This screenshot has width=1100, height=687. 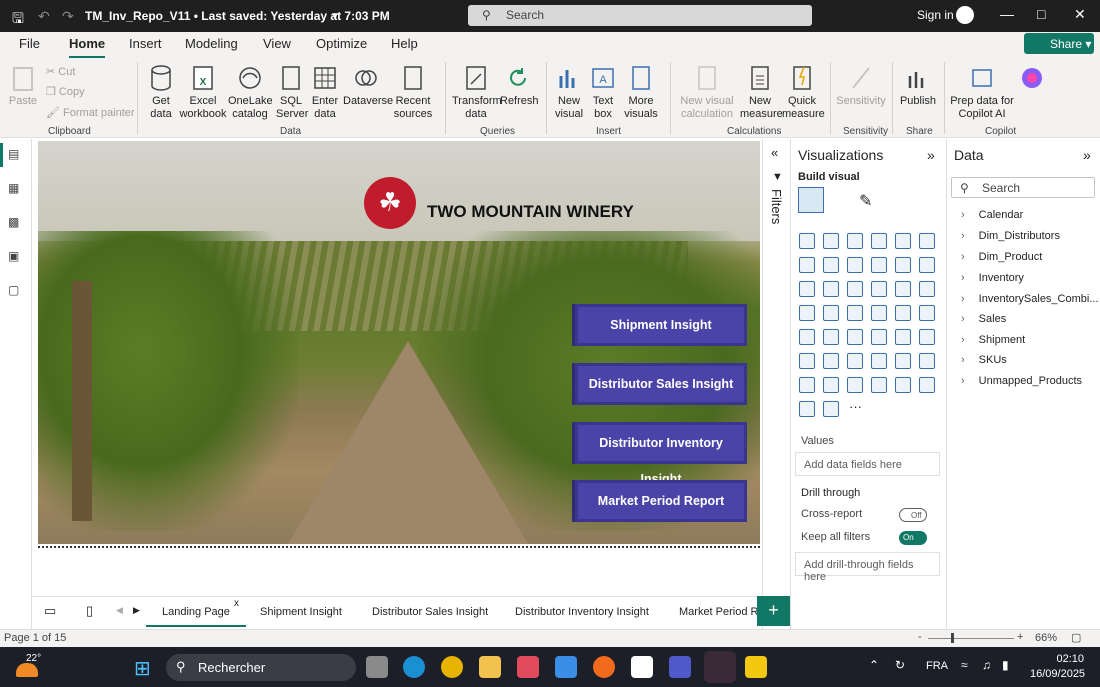 I want to click on chevron-up-icon: ⌃, so click(x=874, y=665).